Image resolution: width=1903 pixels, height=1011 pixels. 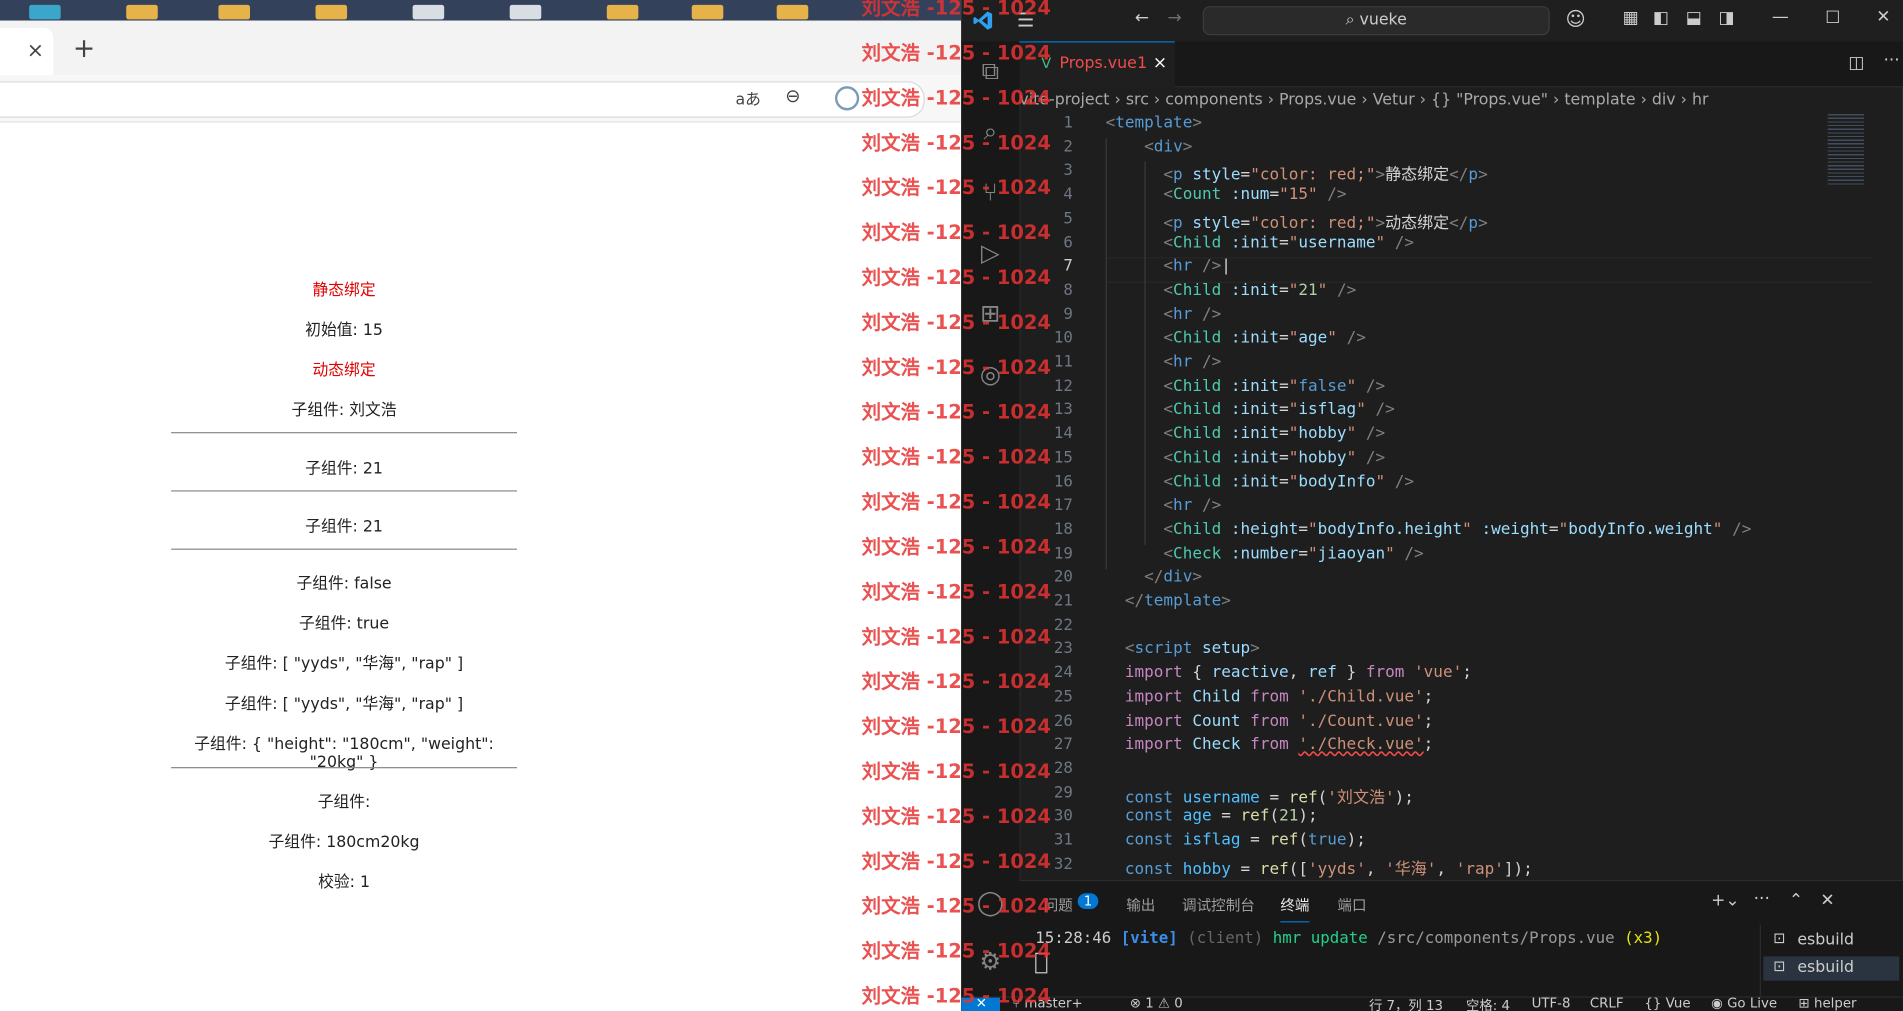 What do you see at coordinates (1406, 1003) in the screenshot?
I see `cursor-position: 行 7，列 13` at bounding box center [1406, 1003].